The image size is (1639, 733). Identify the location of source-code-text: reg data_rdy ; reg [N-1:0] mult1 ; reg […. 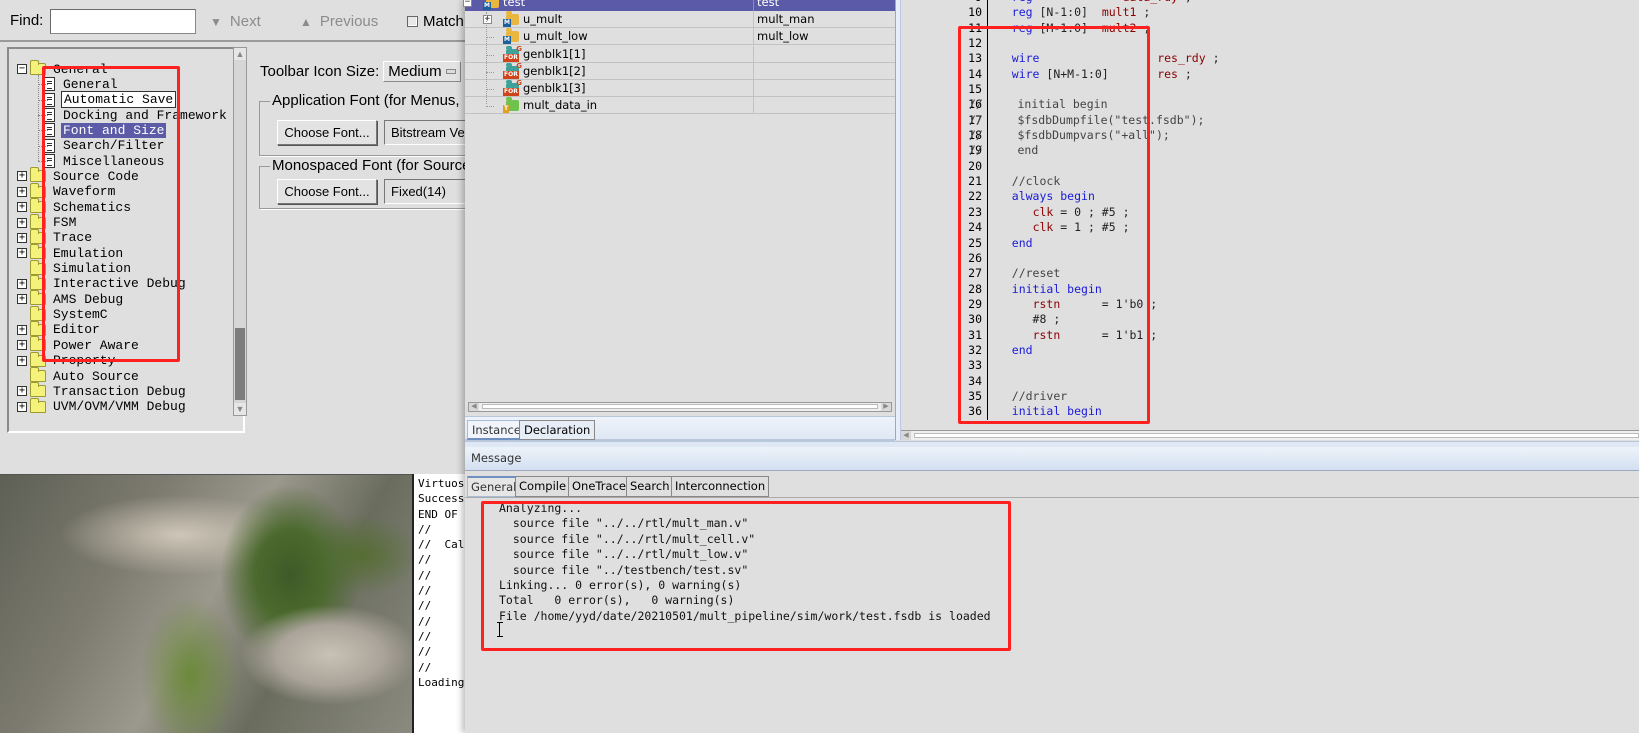
(1094, 210).